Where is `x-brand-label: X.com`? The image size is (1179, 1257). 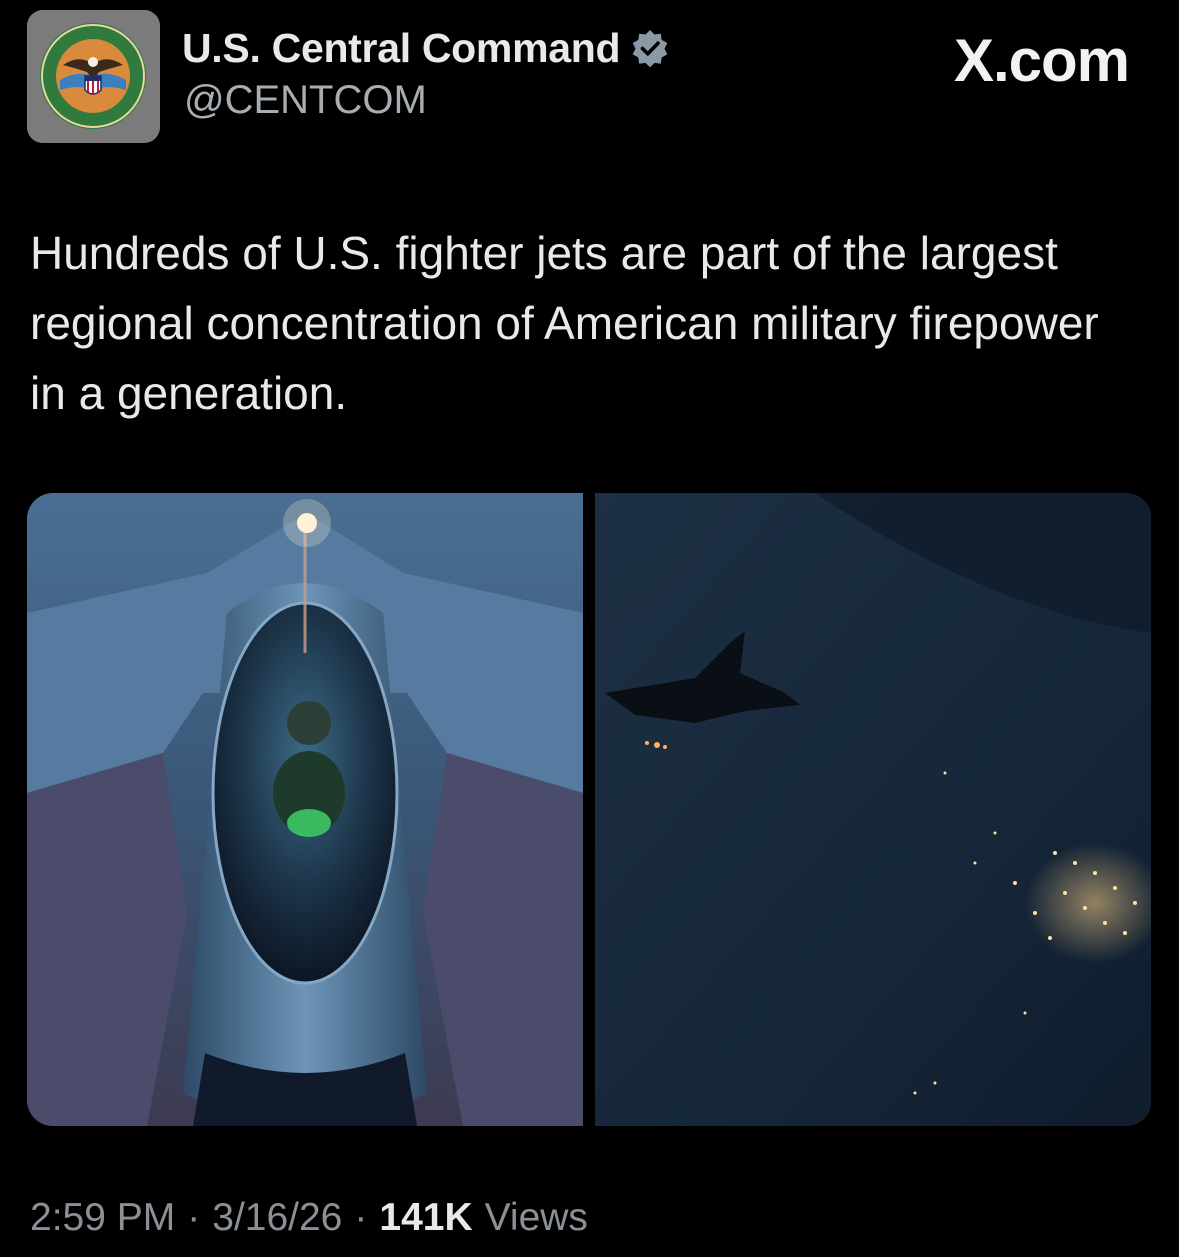 x-brand-label: X.com is located at coordinates (1041, 60).